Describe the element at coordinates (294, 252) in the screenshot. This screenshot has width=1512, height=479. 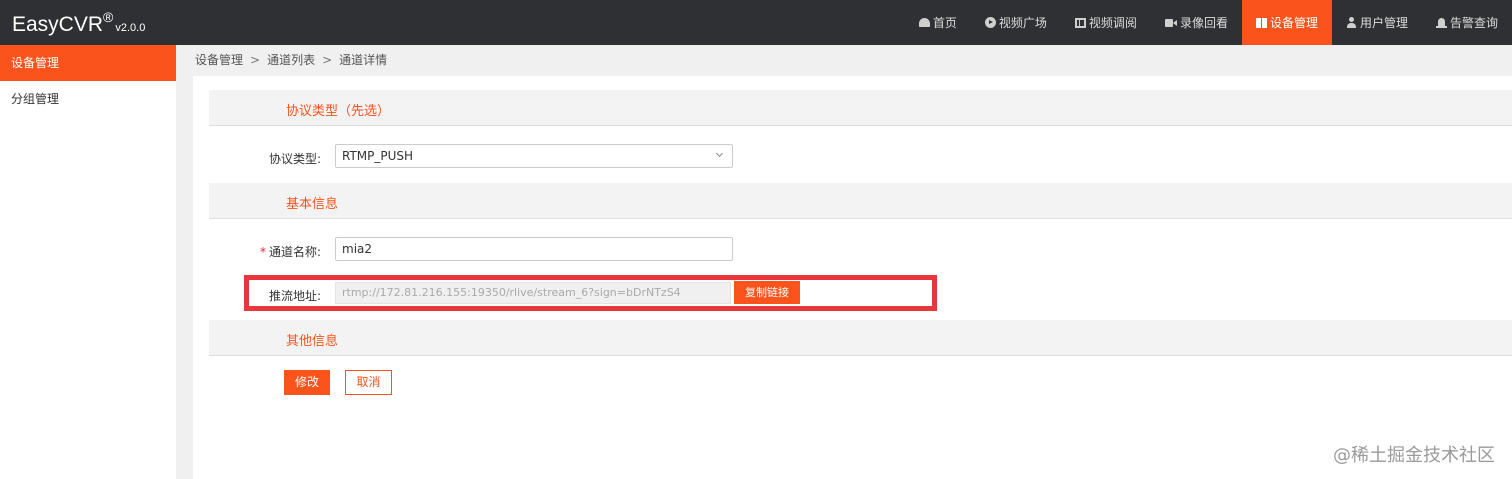
I see `channel-name-label-text: 通道名称:` at that location.